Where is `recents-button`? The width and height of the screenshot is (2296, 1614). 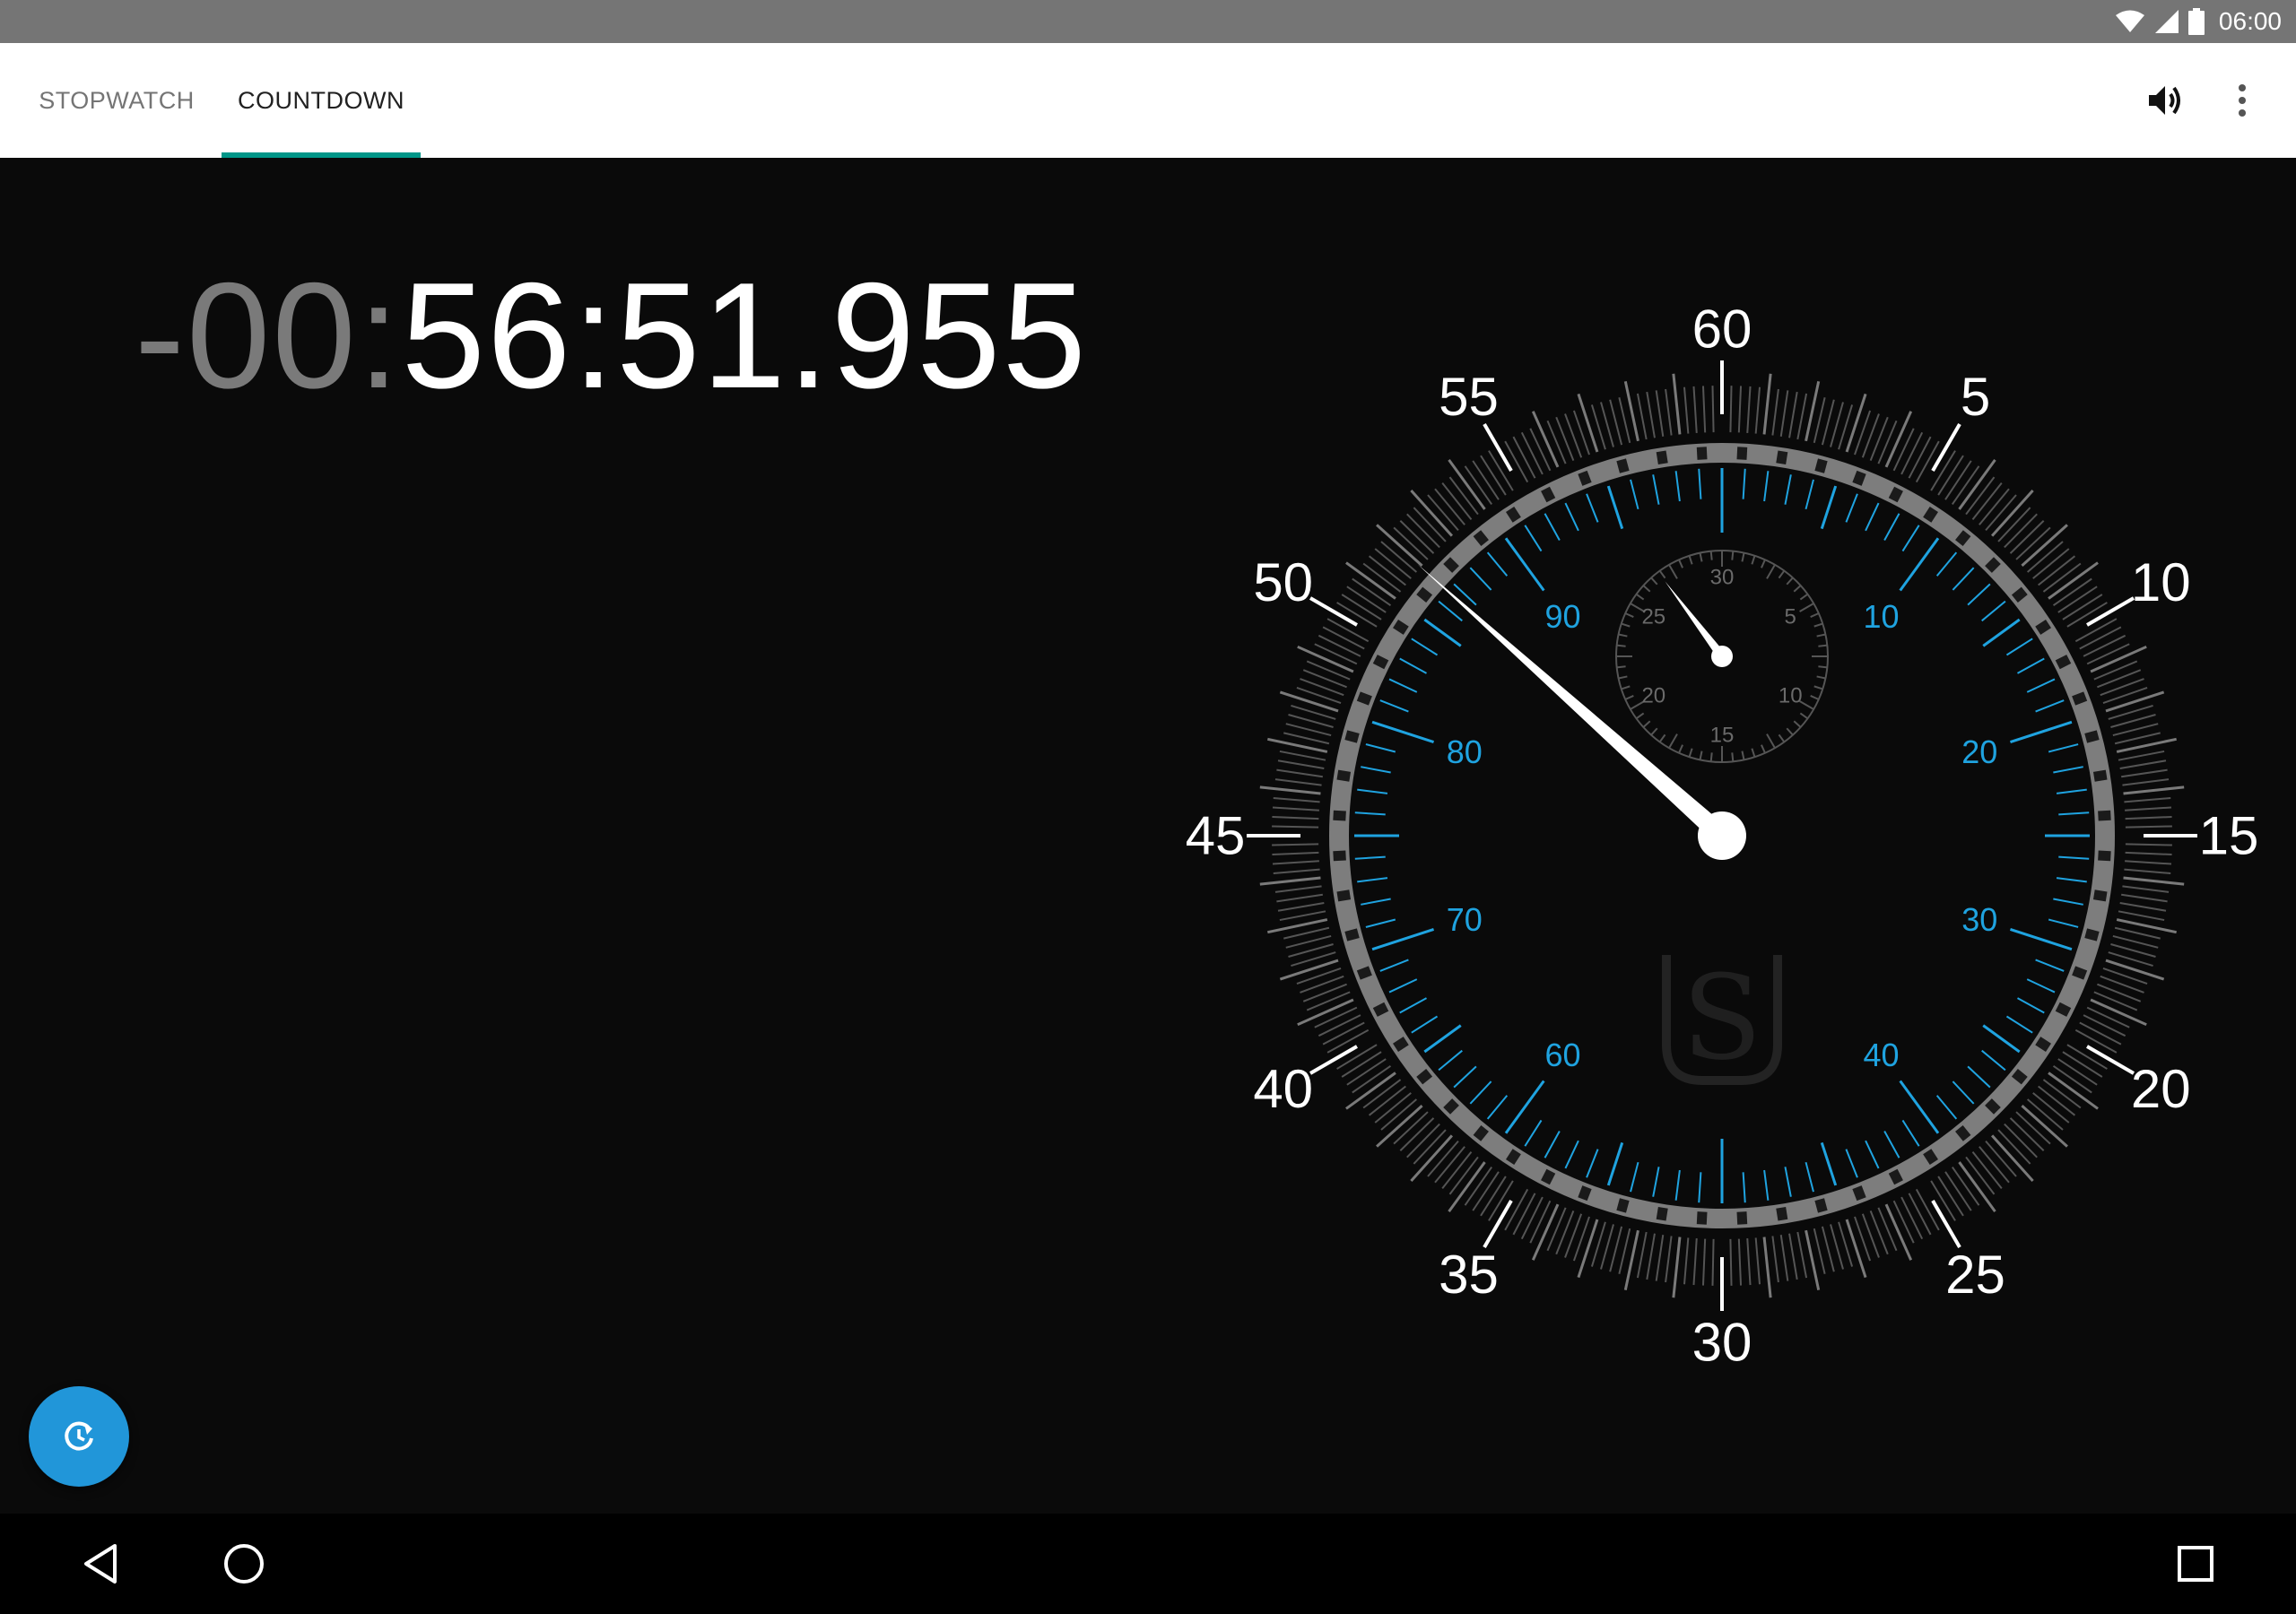 recents-button is located at coordinates (2195, 1564).